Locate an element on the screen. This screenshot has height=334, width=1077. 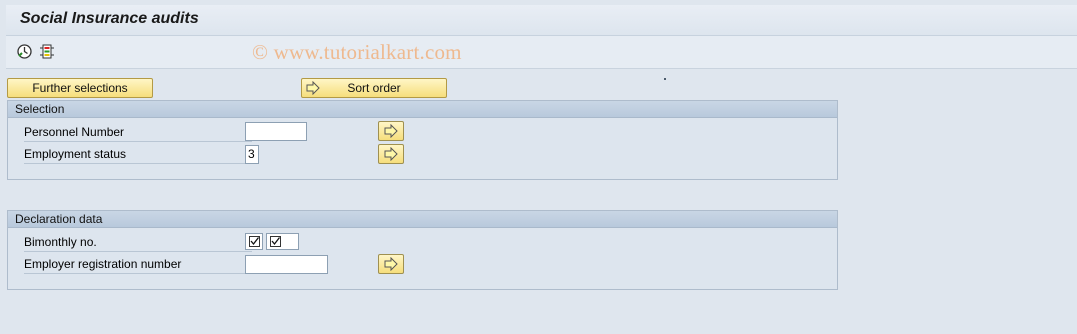
bimonthly-no-checkboxes is located at coordinates (275, 241).